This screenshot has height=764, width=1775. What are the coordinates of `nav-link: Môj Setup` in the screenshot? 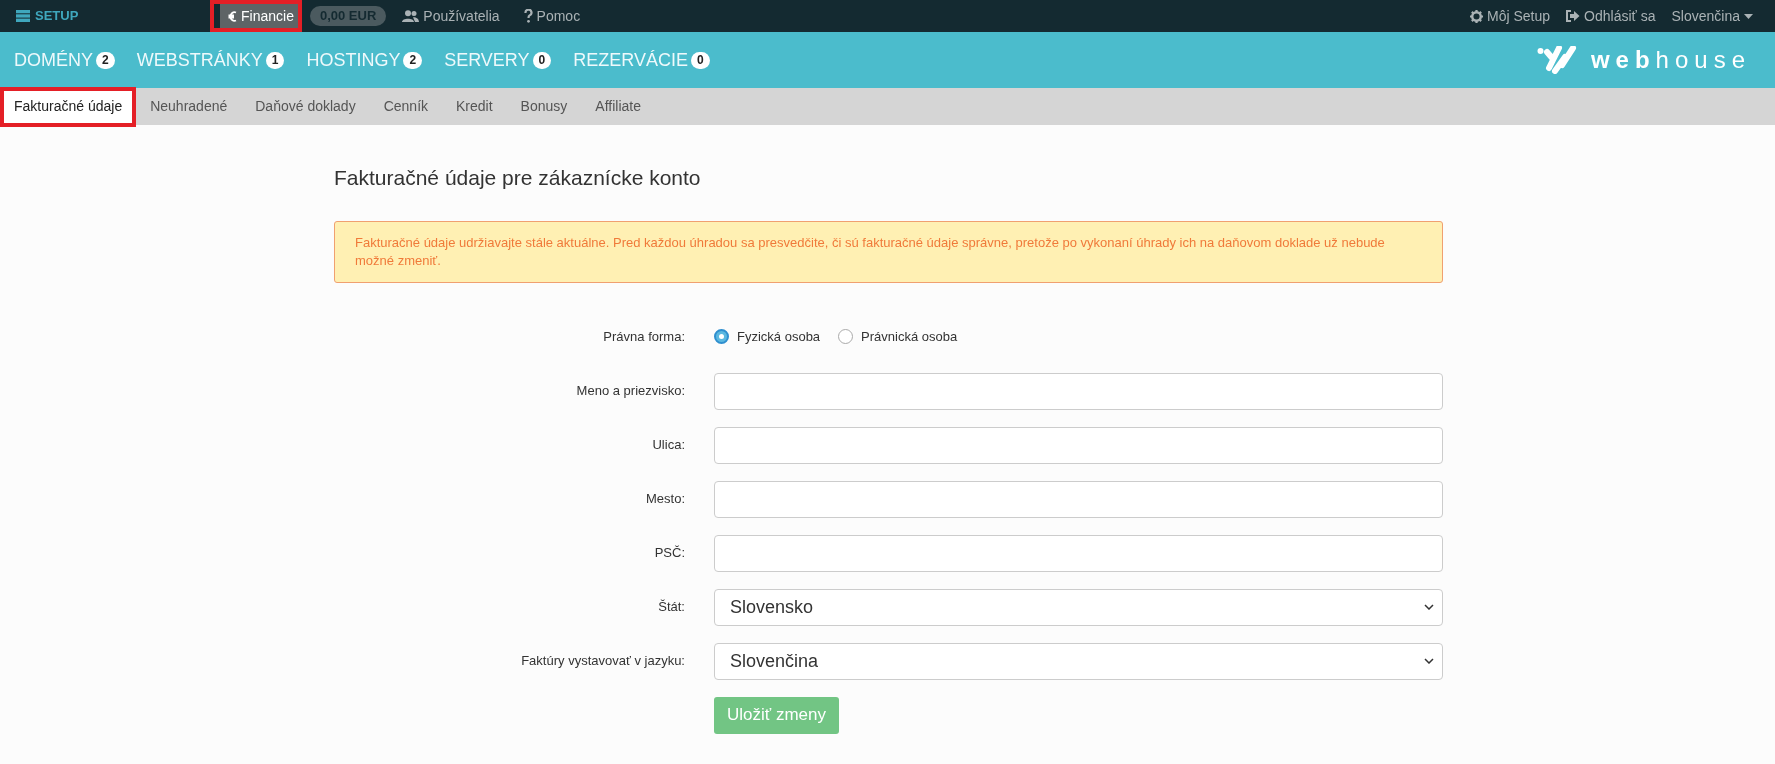 It's located at (1510, 16).